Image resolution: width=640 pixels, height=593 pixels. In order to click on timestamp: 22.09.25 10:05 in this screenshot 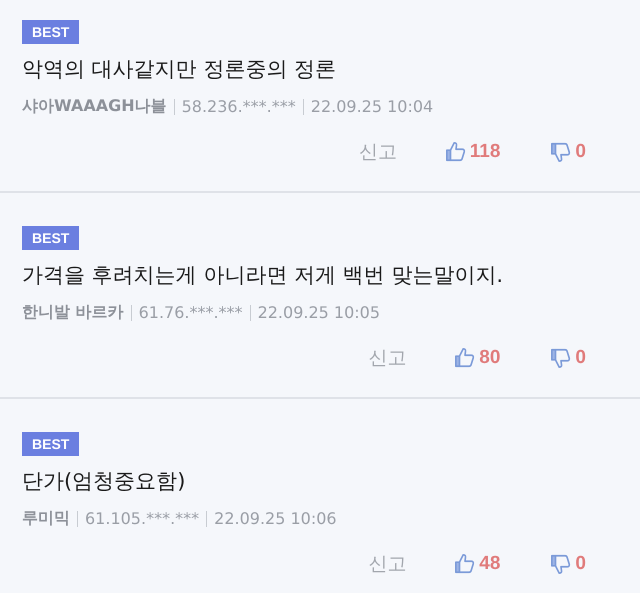, I will do `click(319, 312)`.